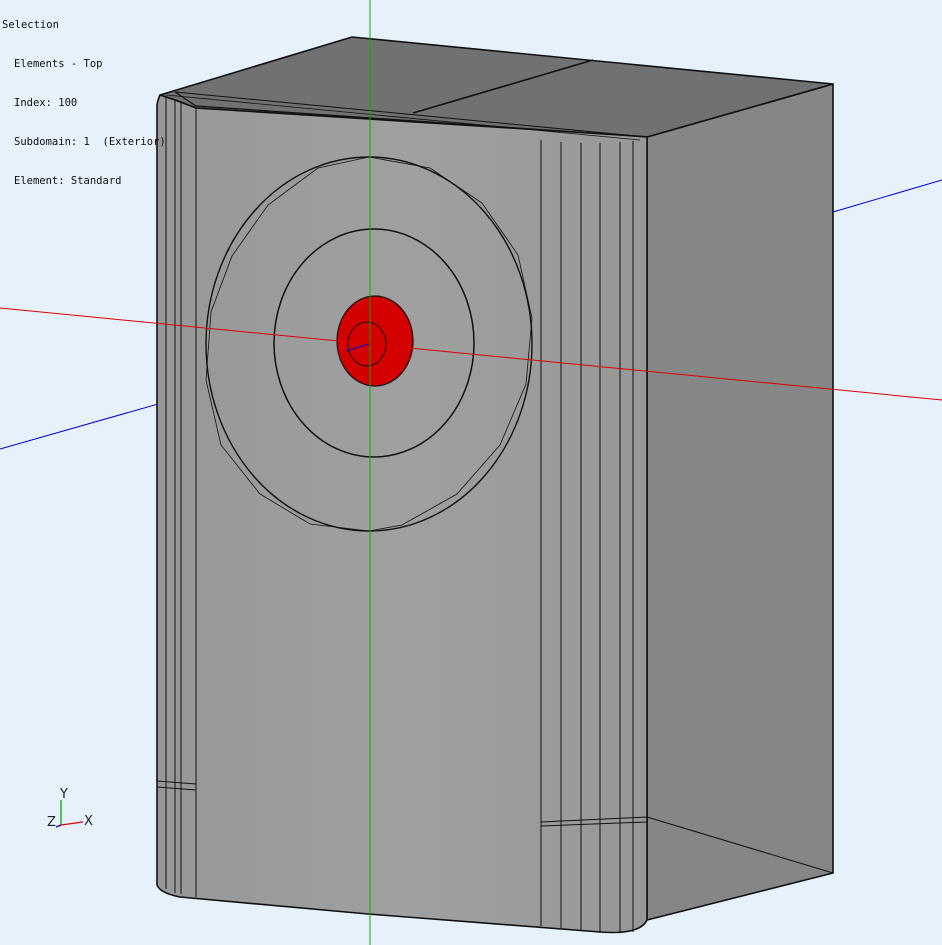 The image size is (942, 945). What do you see at coordinates (90, 142) in the screenshot?
I see `selection-subdomain: Subdomain: 1 (Exterior)` at bounding box center [90, 142].